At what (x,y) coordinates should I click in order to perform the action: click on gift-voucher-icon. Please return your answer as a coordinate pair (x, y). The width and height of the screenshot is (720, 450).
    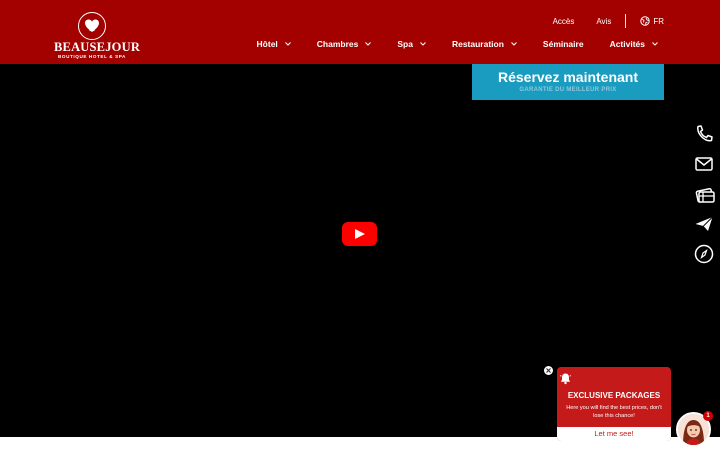
    Looking at the image, I should click on (706, 196).